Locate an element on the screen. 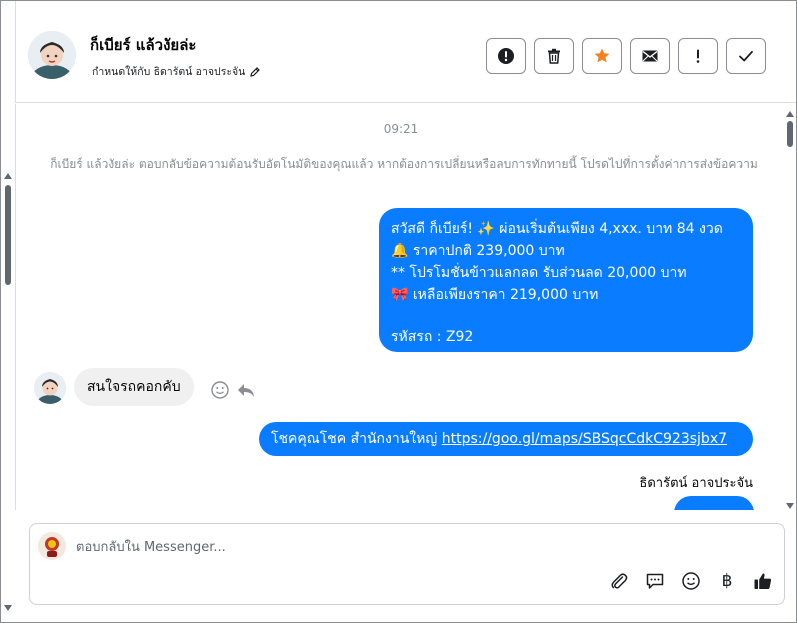 The height and width of the screenshot is (623, 797). emoji-button is located at coordinates (691, 581).